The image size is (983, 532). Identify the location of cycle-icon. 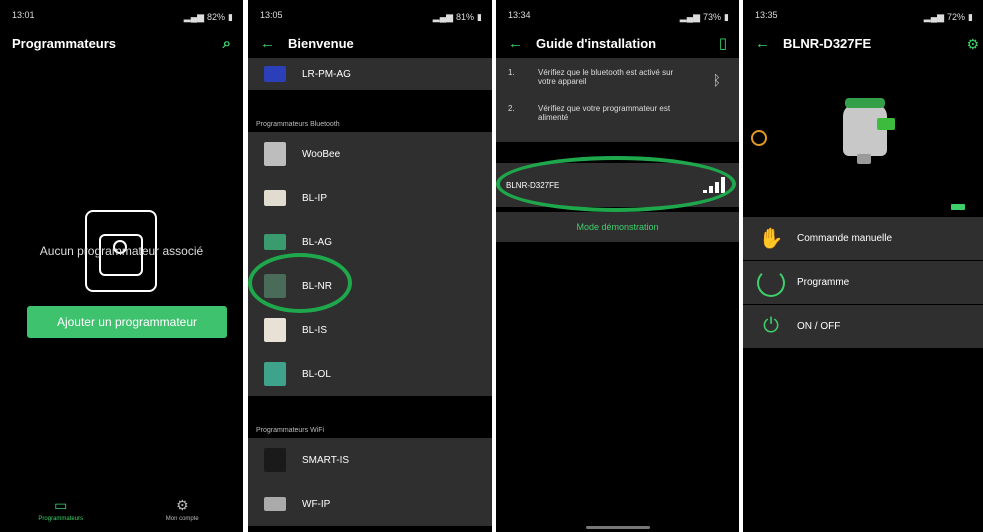
(771, 282).